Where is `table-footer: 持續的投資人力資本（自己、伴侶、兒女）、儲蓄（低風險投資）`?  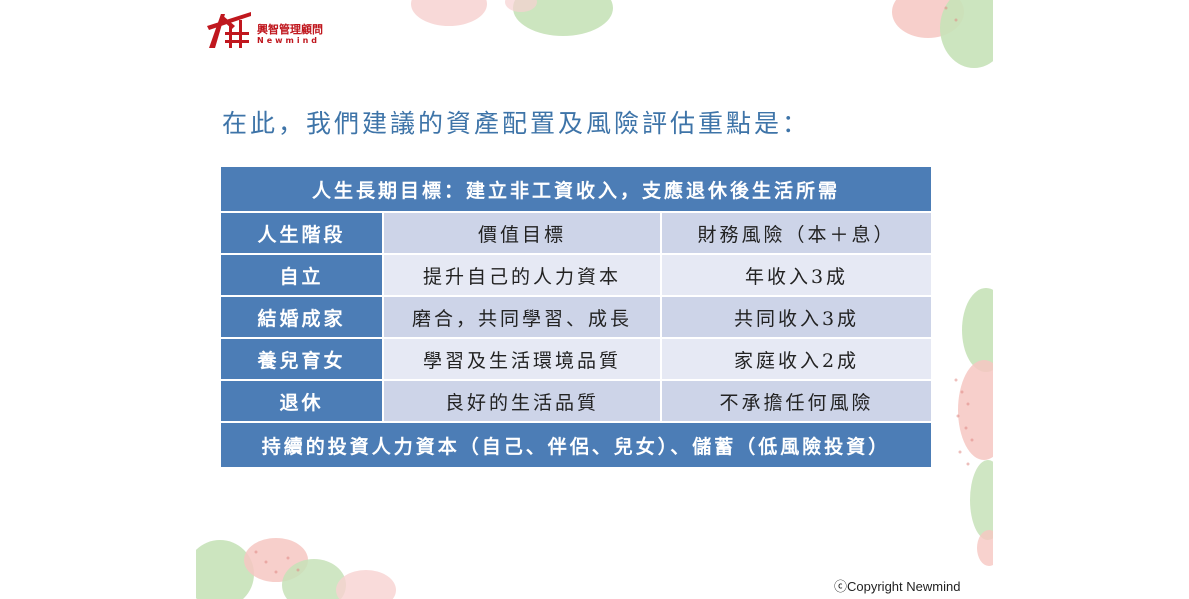 table-footer: 持續的投資人力資本（自己、伴侶、兒女）、儲蓄（低風險投資） is located at coordinates (576, 445).